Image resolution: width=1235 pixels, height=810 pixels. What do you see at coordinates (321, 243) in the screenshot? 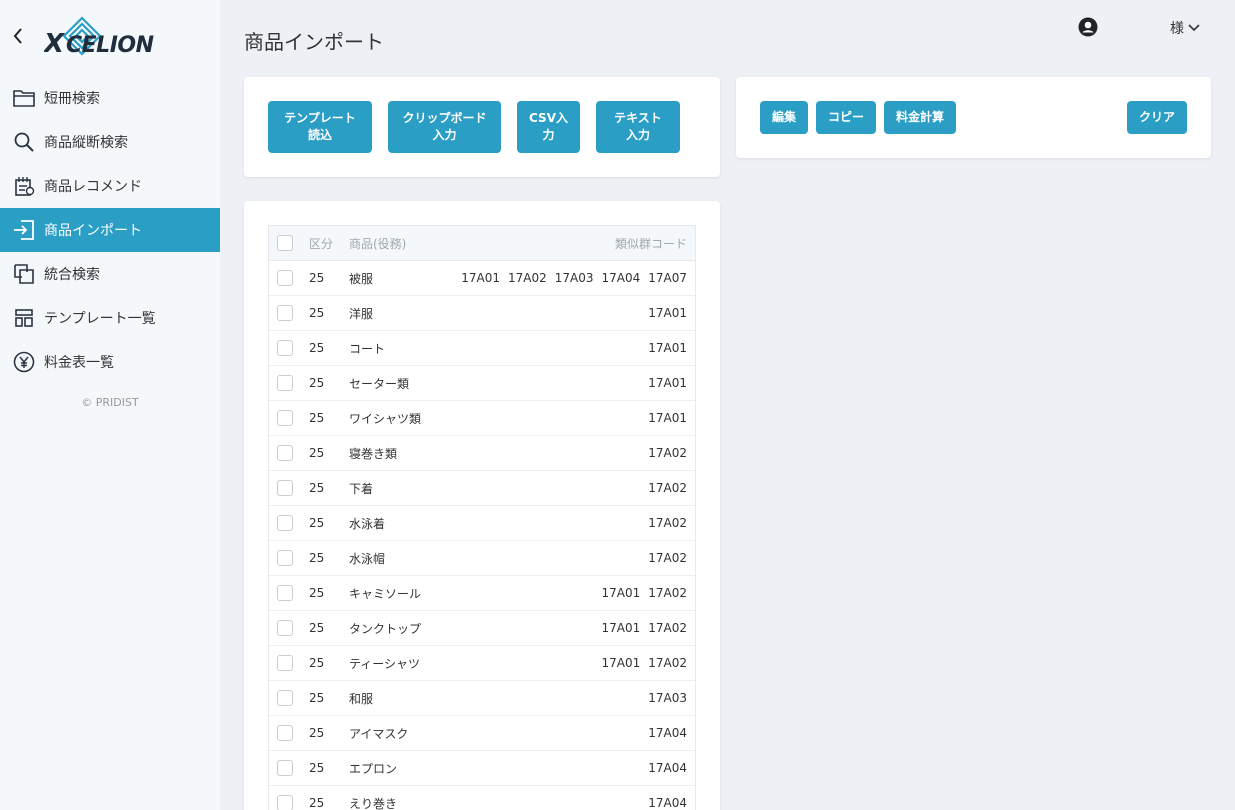
I see `header-kubun: 区分` at bounding box center [321, 243].